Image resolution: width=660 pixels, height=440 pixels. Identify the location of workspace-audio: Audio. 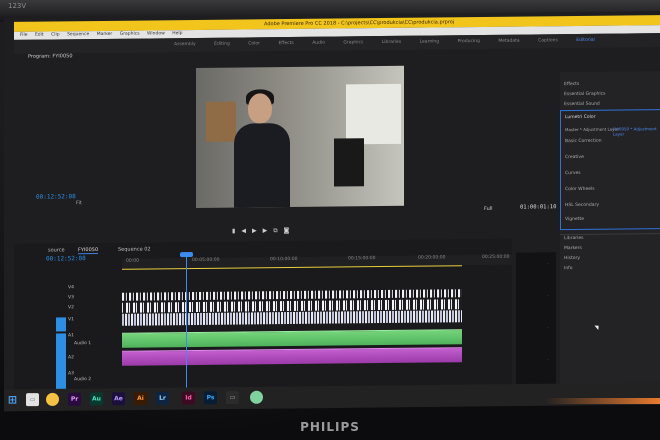
(318, 43).